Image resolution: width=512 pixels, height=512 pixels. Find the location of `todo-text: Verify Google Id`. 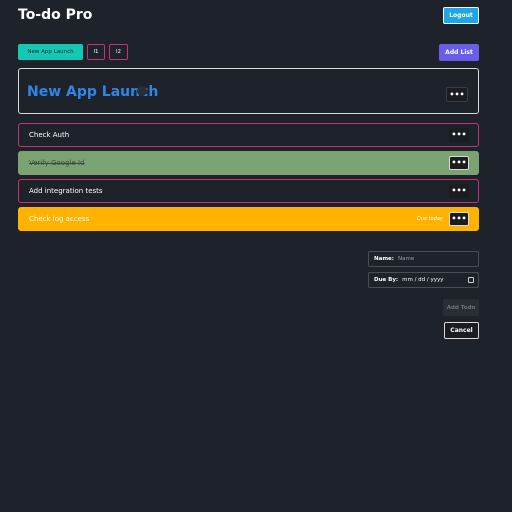

todo-text: Verify Google Id is located at coordinates (57, 163).